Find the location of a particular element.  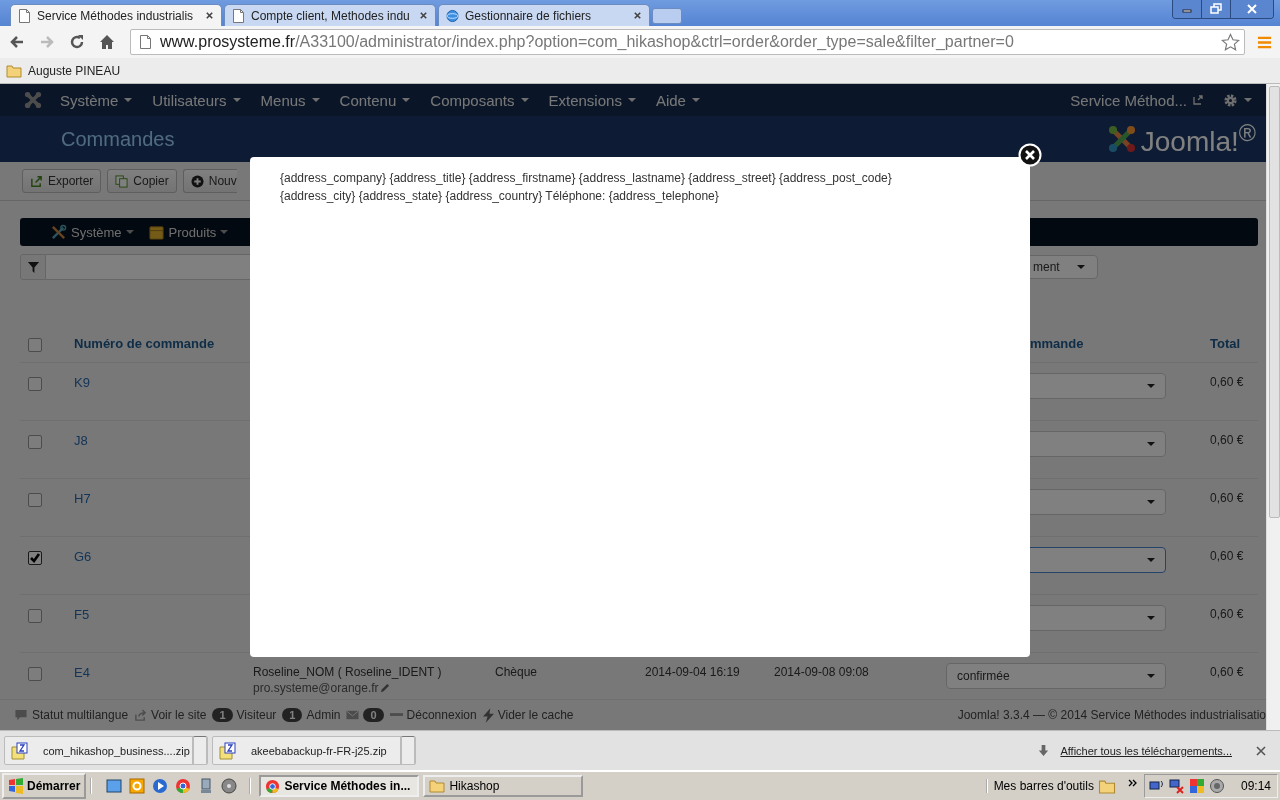

payment-method: Chèque is located at coordinates (516, 672).